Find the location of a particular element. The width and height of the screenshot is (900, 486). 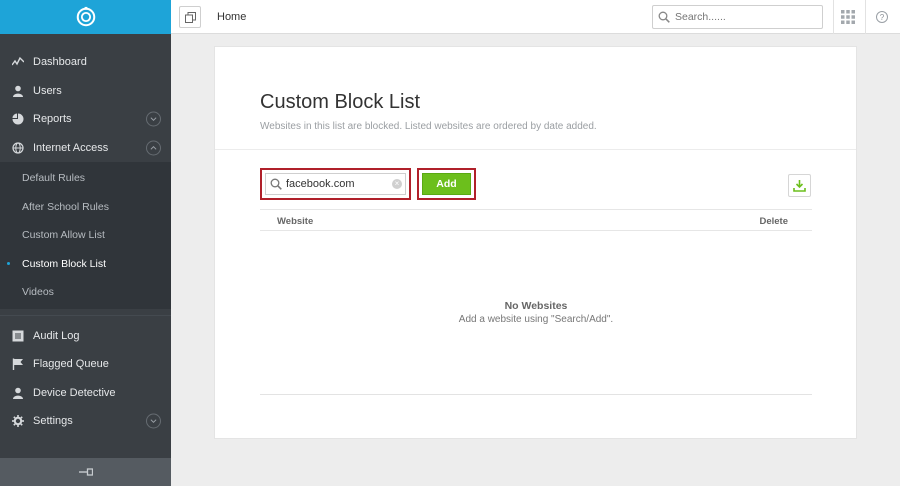

sidebar-item-label: Internet Access is located at coordinates (71, 147).